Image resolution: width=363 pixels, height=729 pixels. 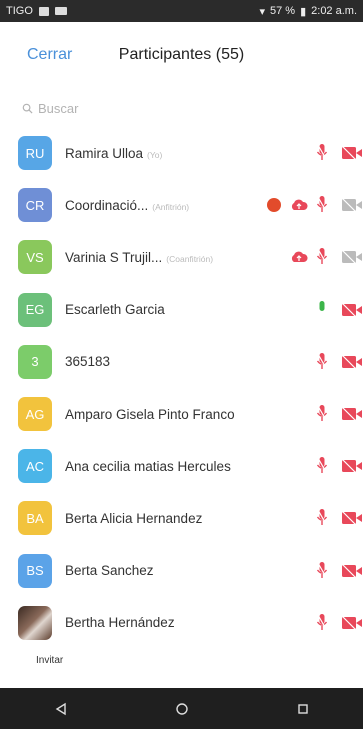 What do you see at coordinates (35, 622) in the screenshot?
I see `avatar` at bounding box center [35, 622].